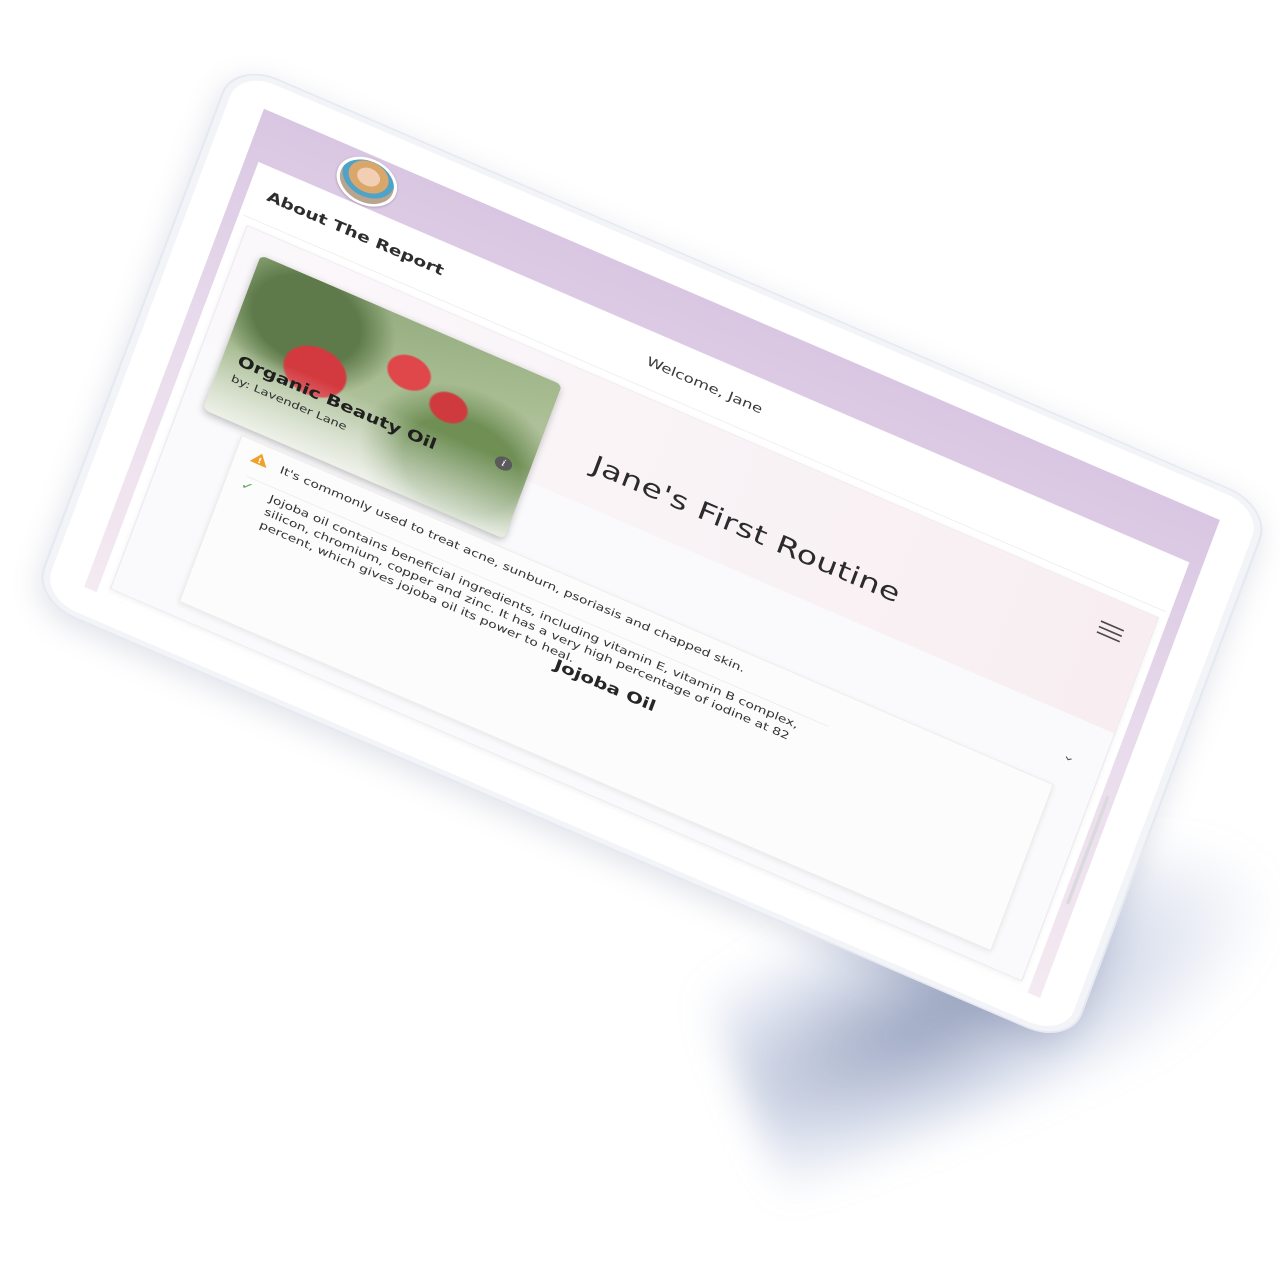 The height and width of the screenshot is (1280, 1280). Describe the element at coordinates (337, 403) in the screenshot. I see `product-name: Organic Beauty Oil` at that location.